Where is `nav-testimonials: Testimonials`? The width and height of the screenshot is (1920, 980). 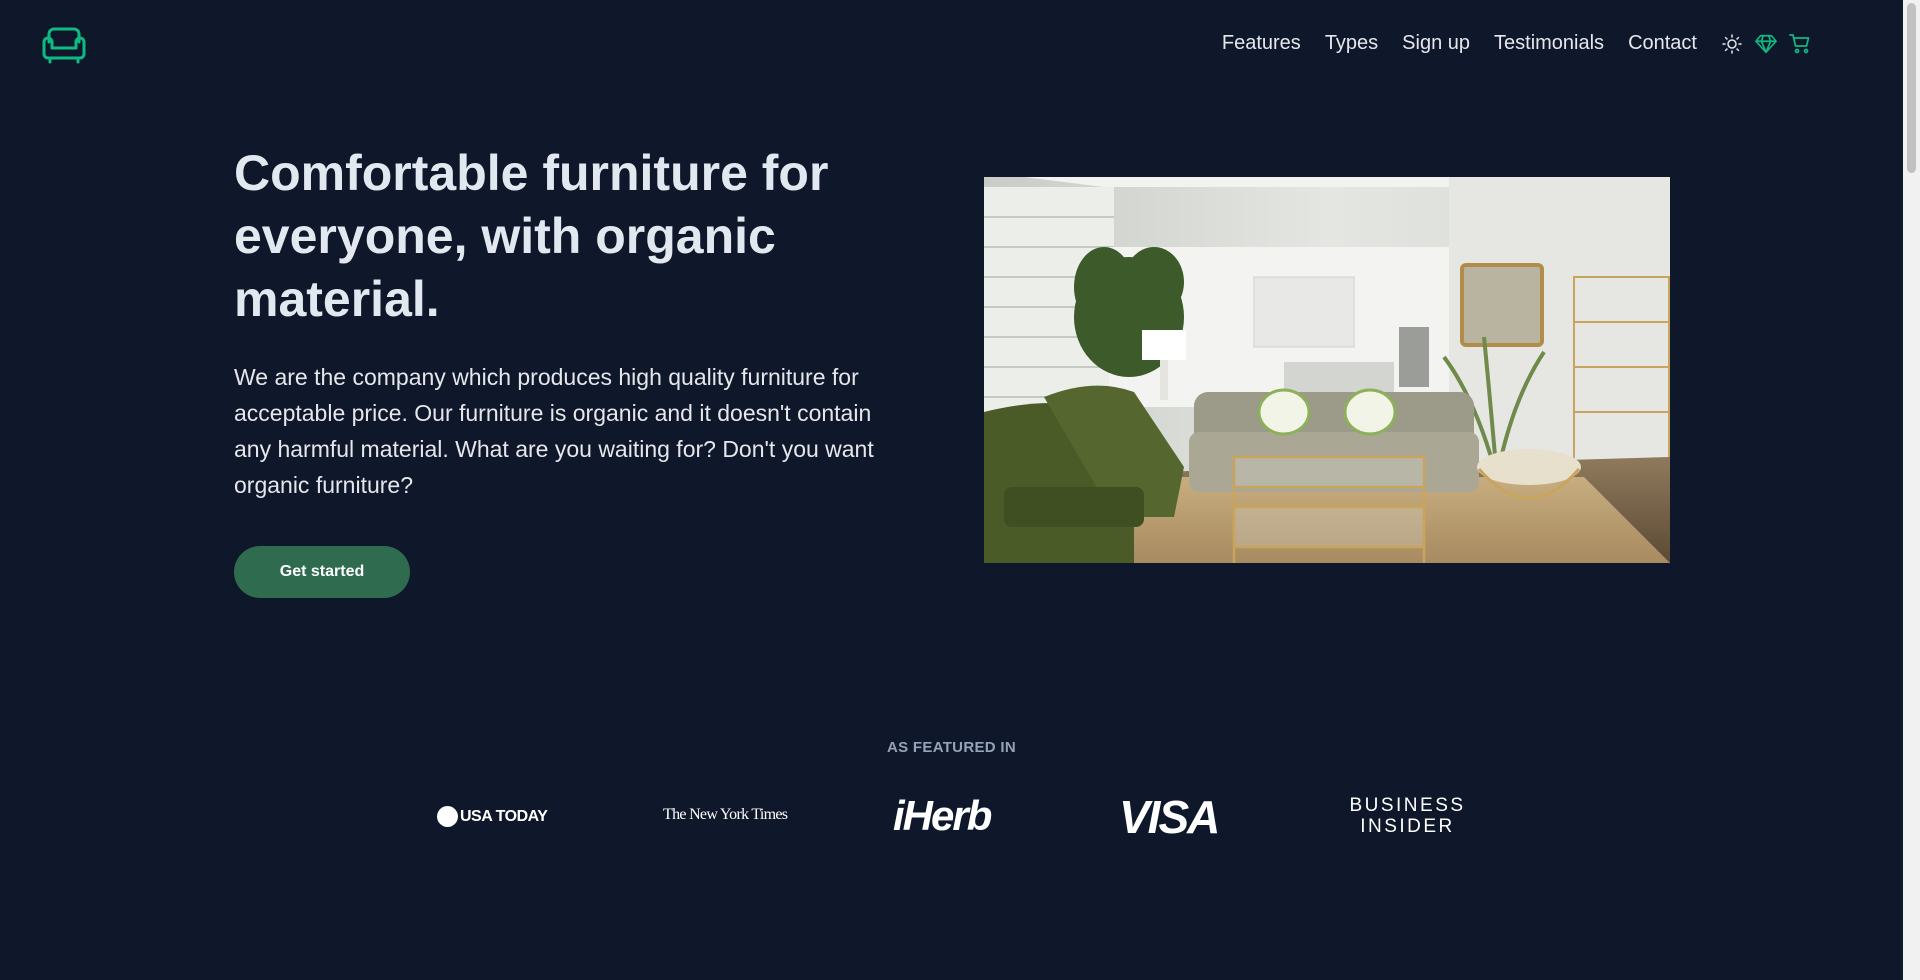
nav-testimonials: Testimonials is located at coordinates (1549, 43).